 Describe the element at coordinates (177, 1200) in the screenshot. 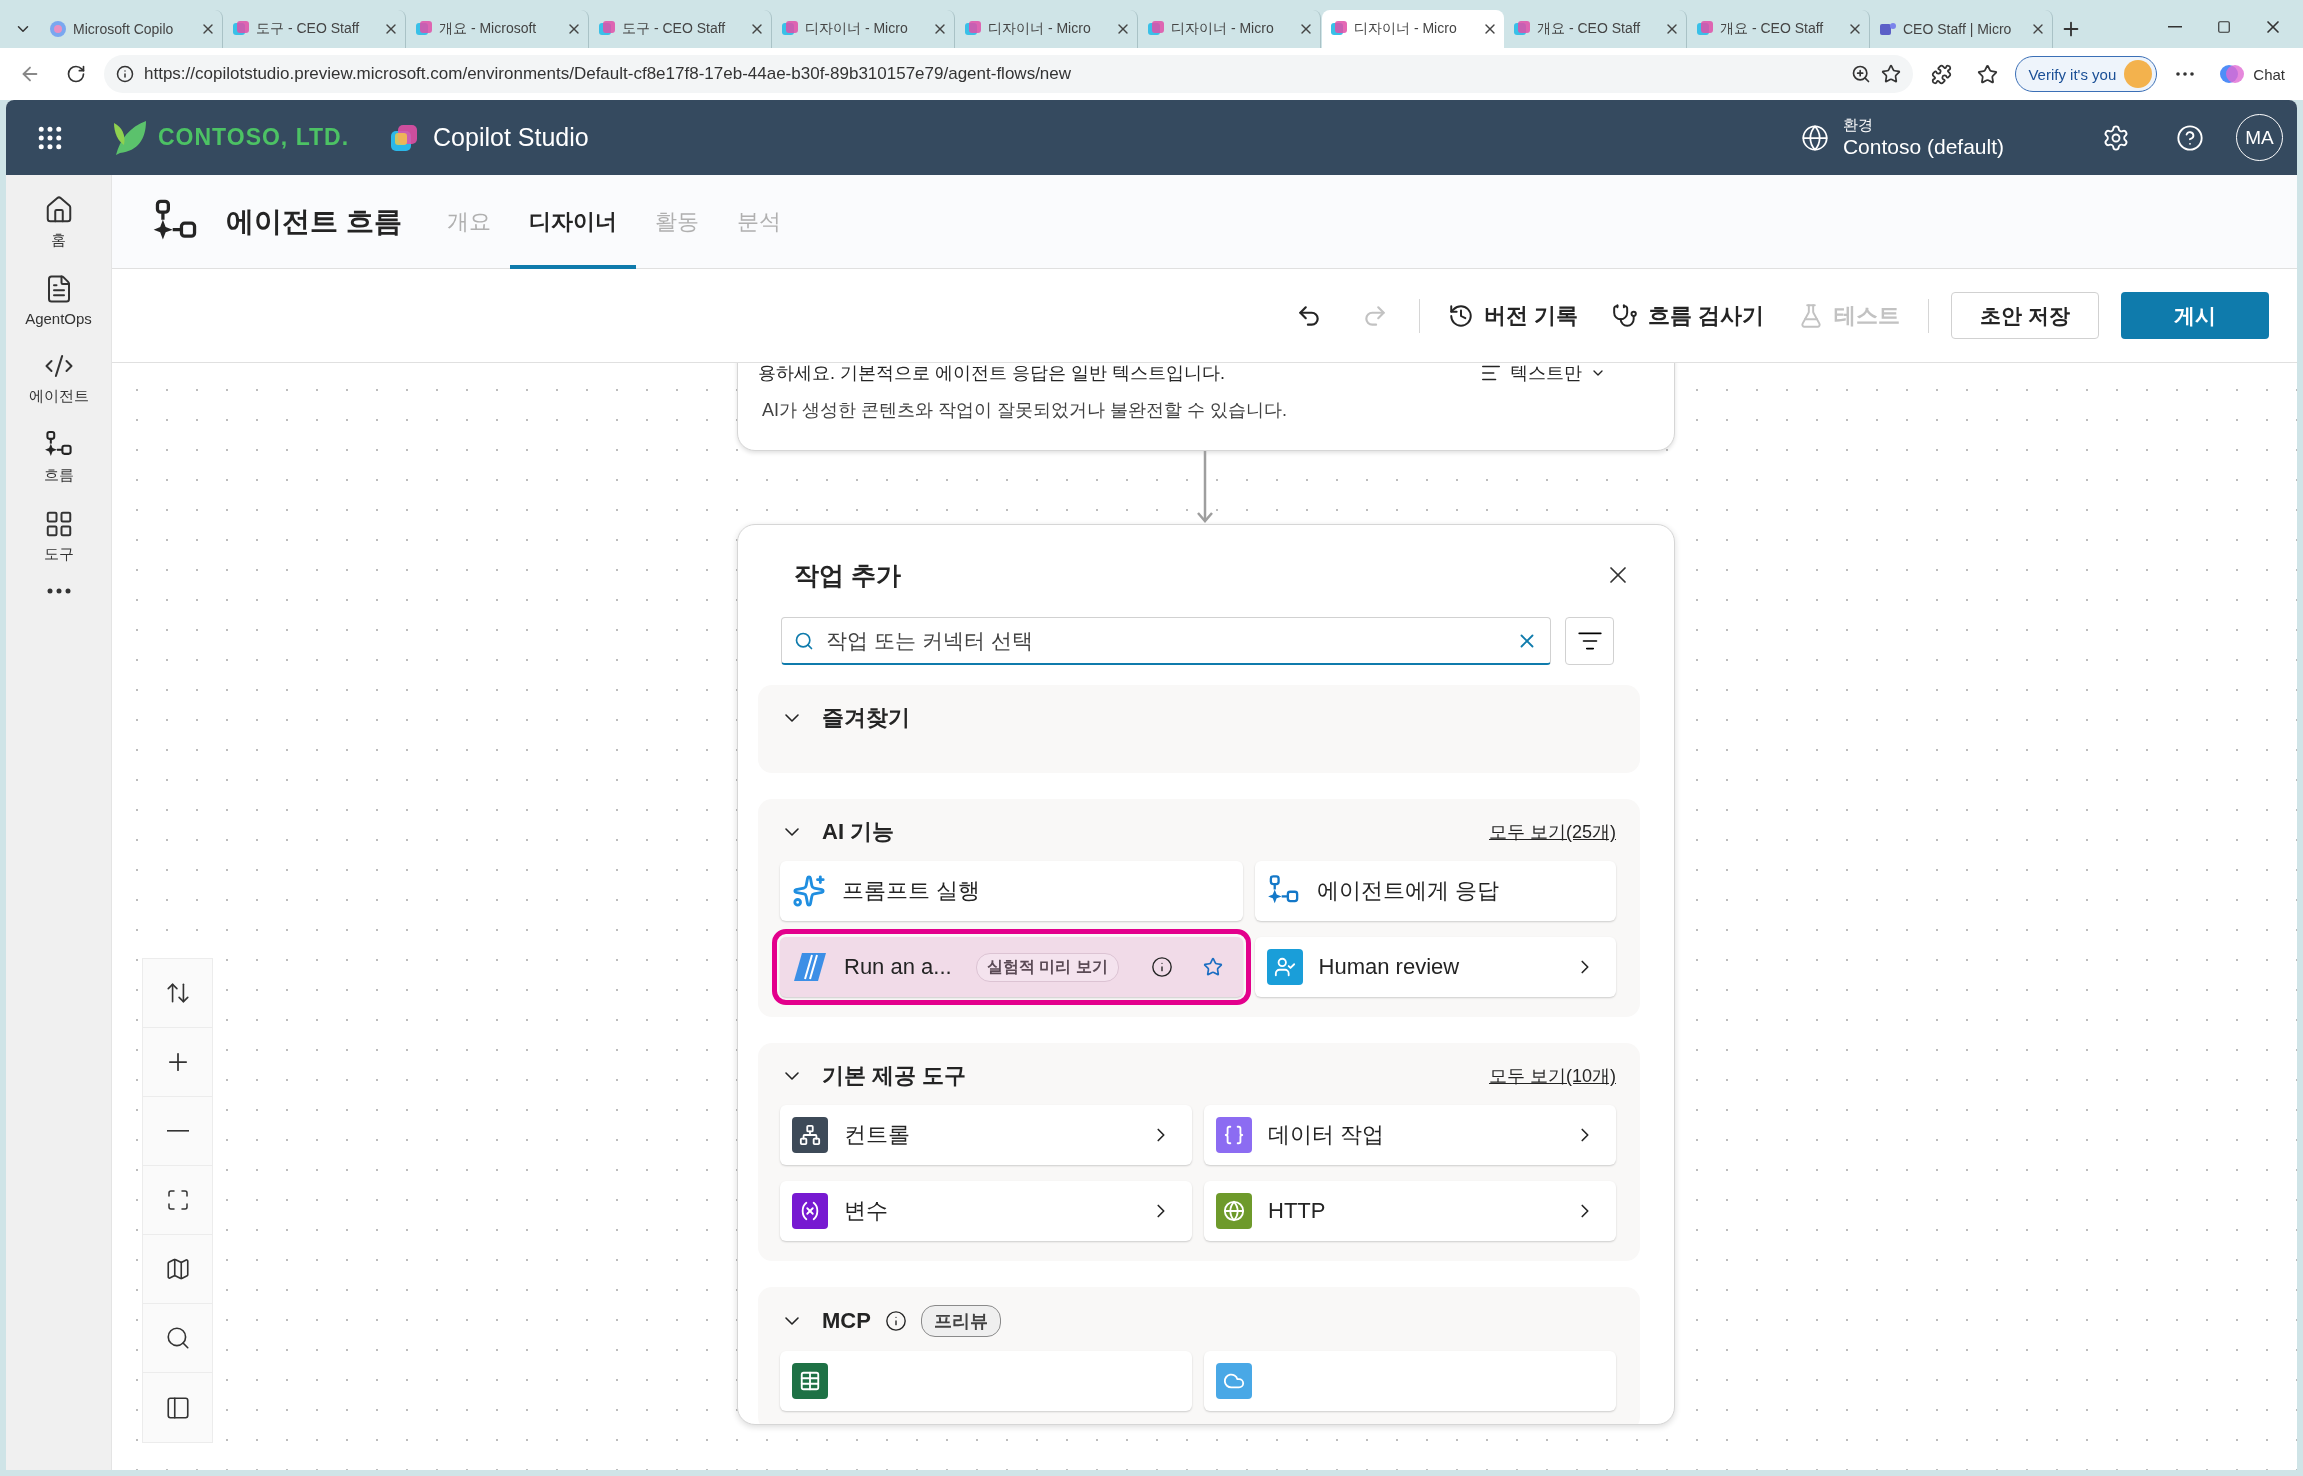

I see `fit-icon` at that location.